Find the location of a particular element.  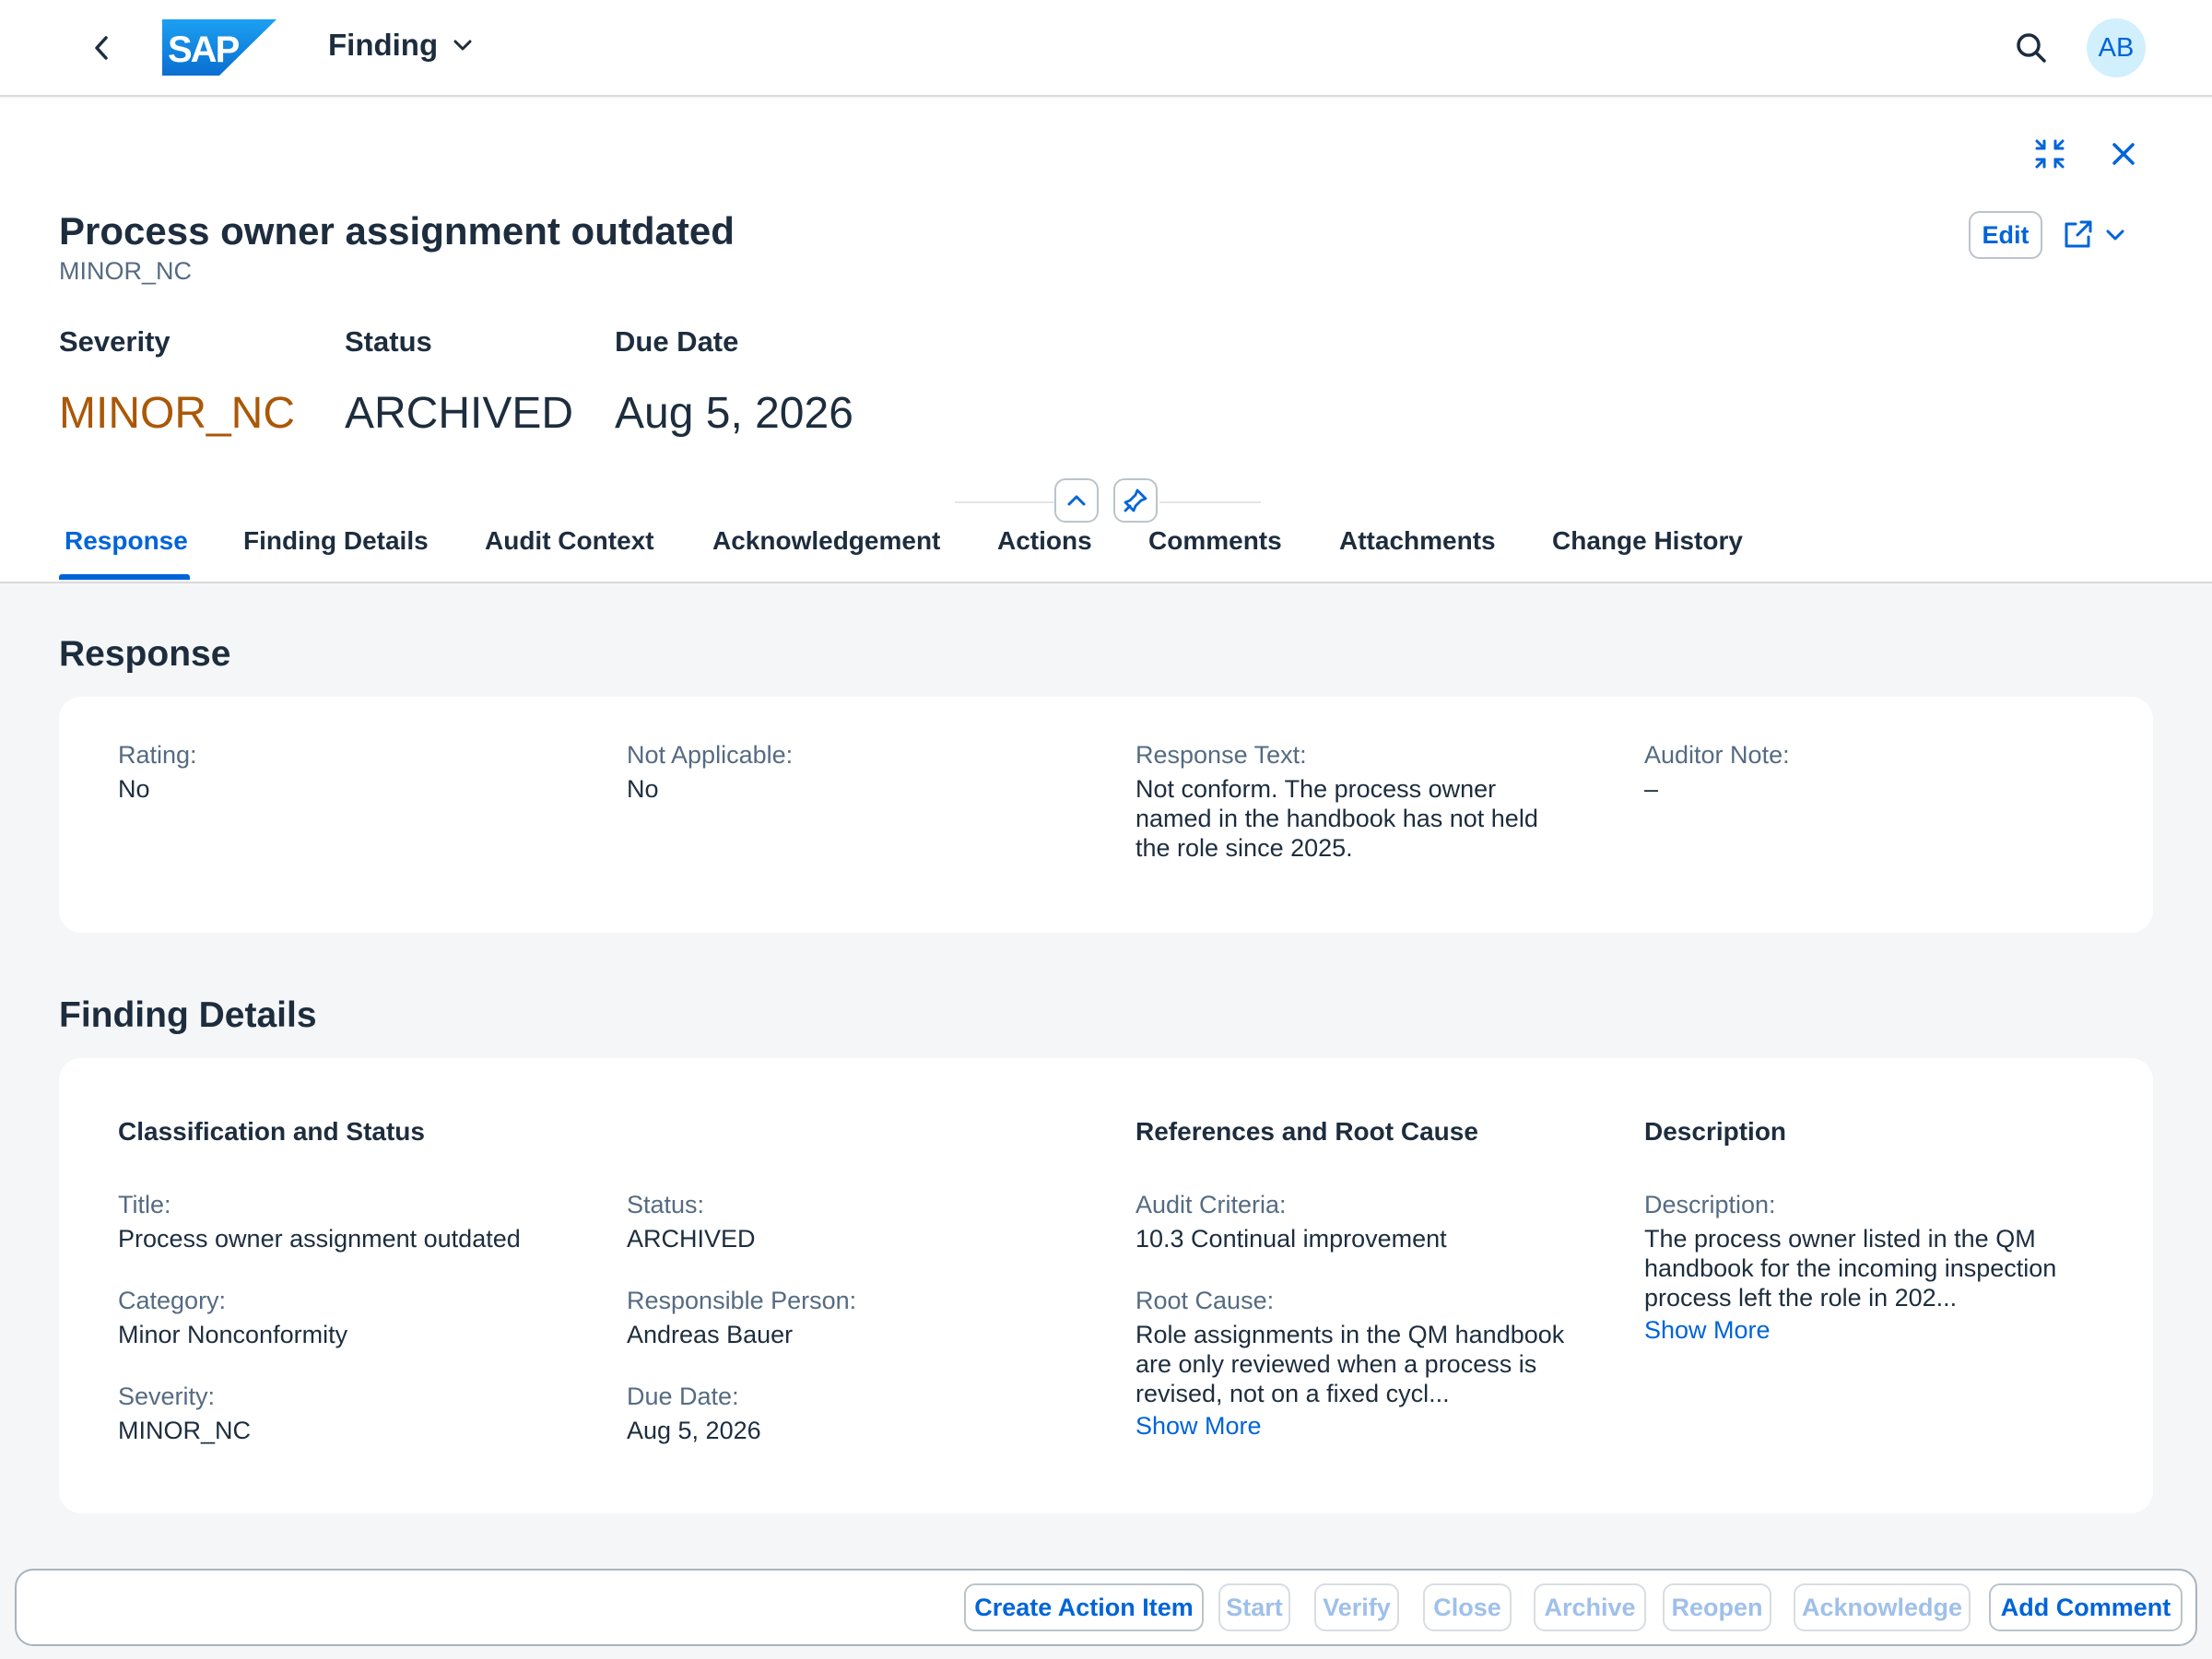

active-tab-indicator is located at coordinates (124, 577).